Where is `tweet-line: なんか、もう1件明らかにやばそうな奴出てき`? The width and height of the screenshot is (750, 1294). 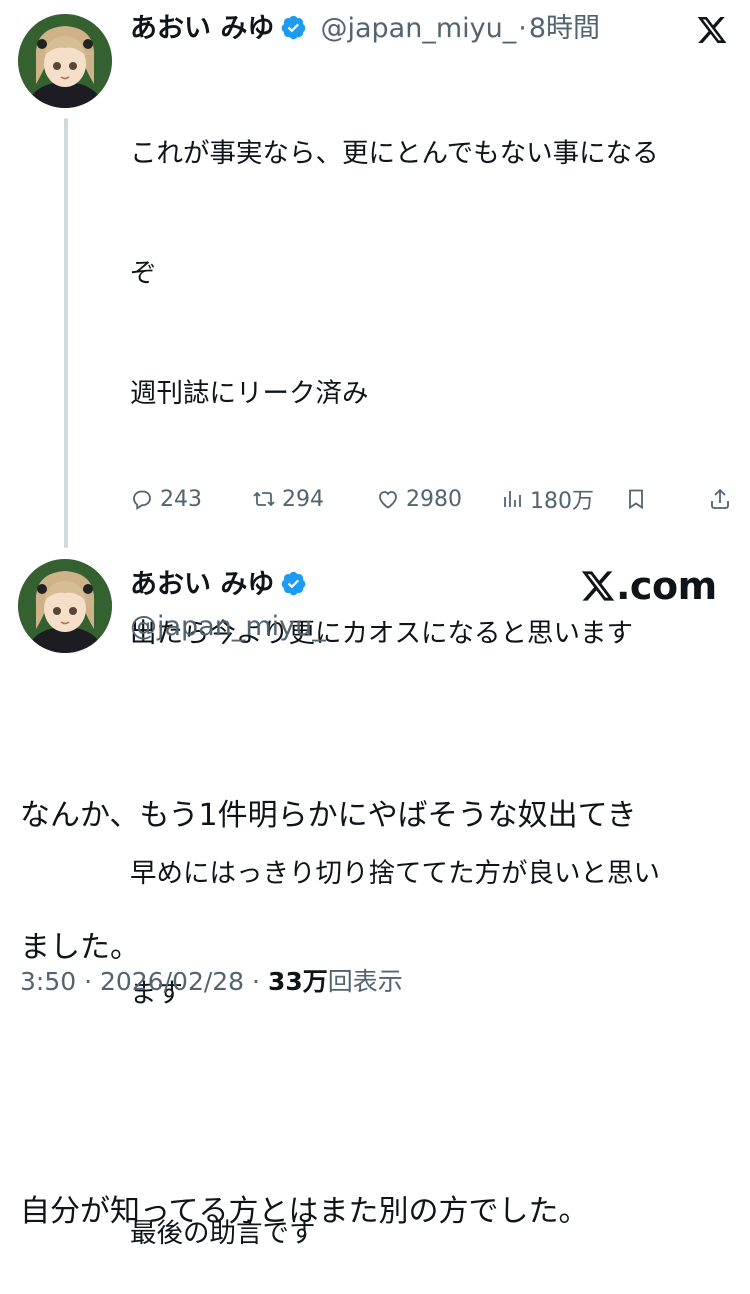
tweet-line: なんか、もう1件明らかにやばそうな奴出てき is located at coordinates (328, 815).